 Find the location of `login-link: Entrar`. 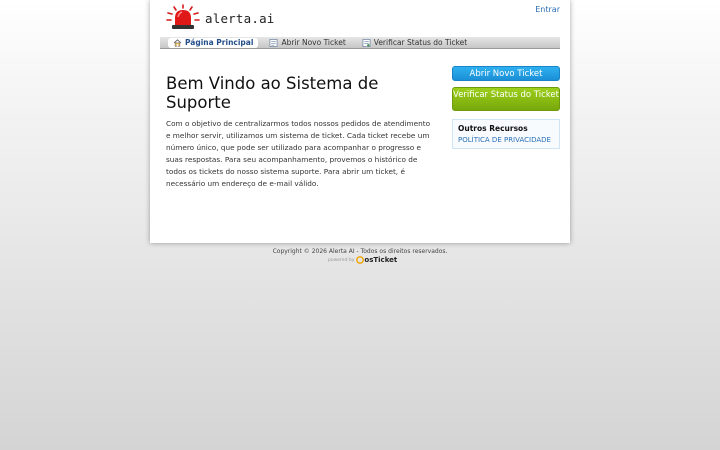

login-link: Entrar is located at coordinates (547, 9).